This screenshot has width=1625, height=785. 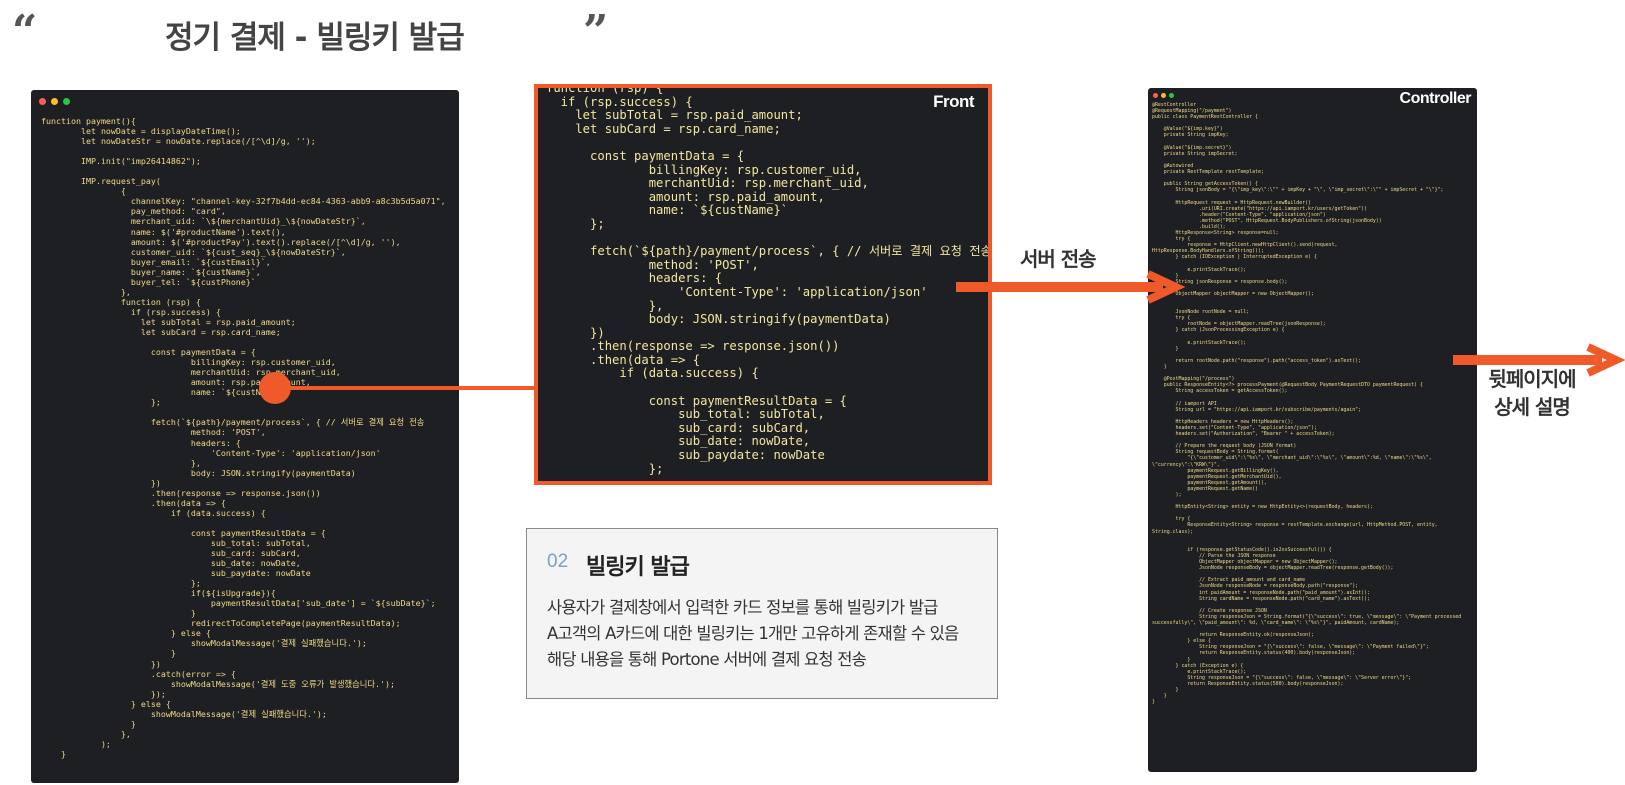 I want to click on description-line: 사용자가 결제창에서 입력한 카드 정보를 통해 빌링키가 발급, so click(x=742, y=607).